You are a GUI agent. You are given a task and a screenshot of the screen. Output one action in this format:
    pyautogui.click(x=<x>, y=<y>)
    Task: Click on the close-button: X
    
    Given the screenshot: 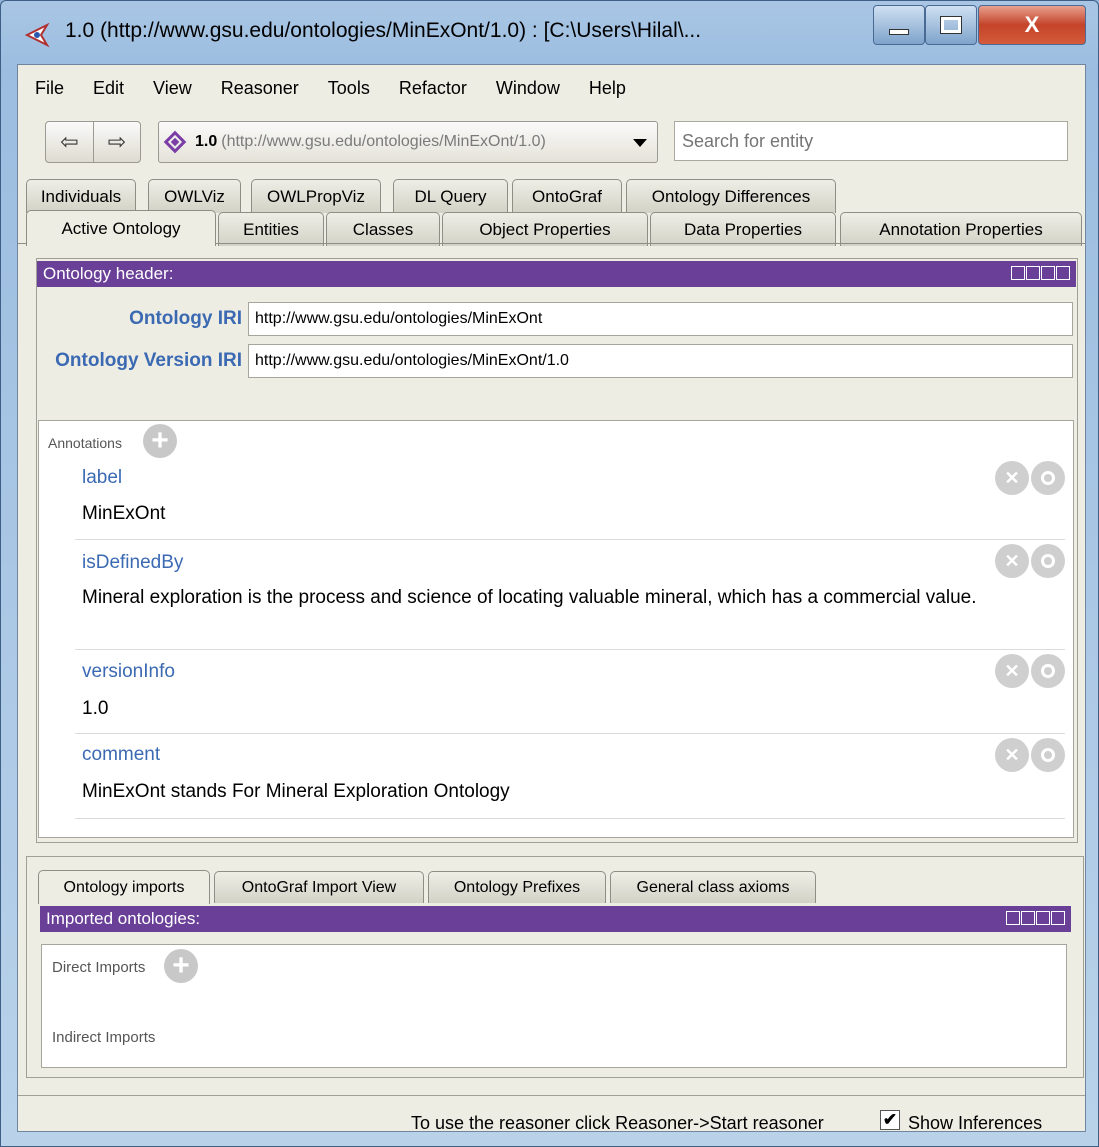 What is the action you would take?
    pyautogui.click(x=1032, y=25)
    